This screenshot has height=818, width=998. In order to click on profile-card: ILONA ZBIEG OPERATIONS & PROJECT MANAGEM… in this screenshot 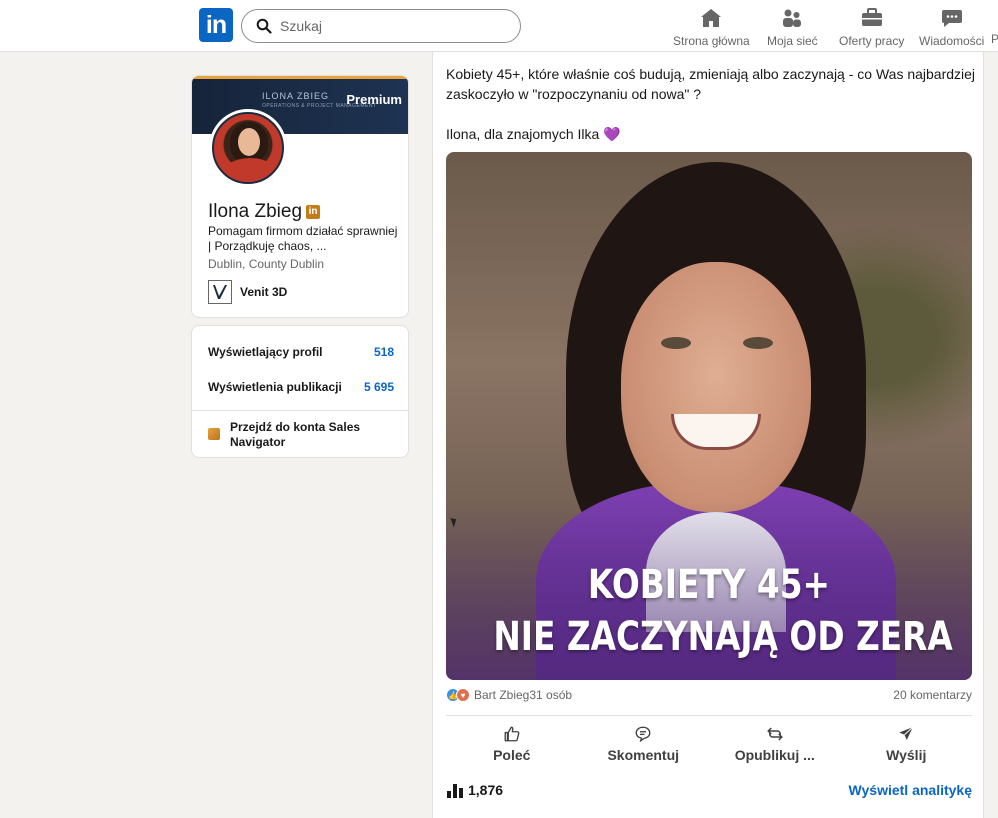, I will do `click(300, 196)`.